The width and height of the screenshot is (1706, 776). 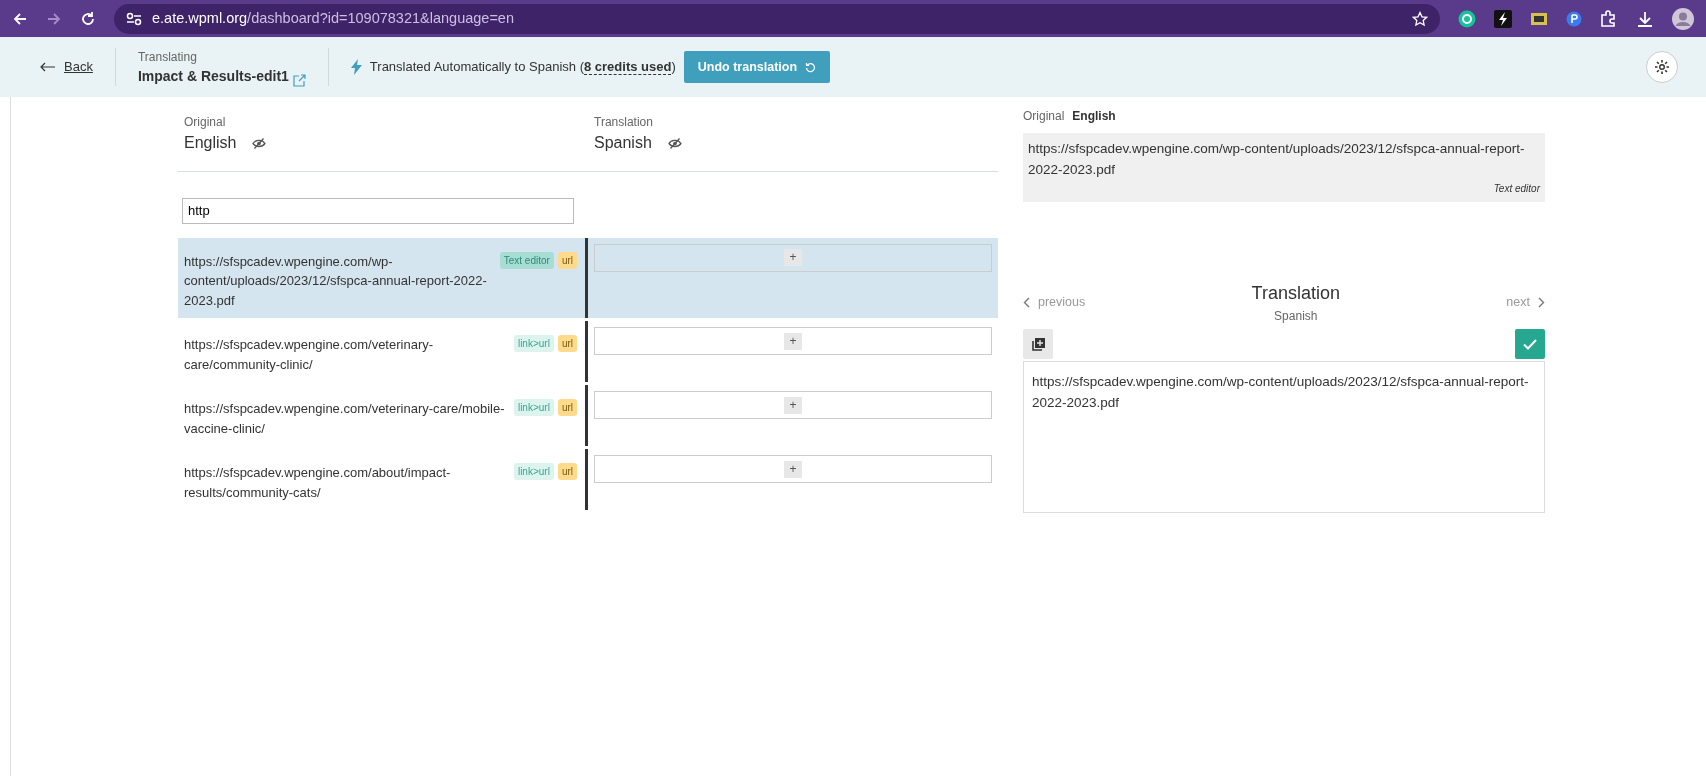 What do you see at coordinates (1277, 159) in the screenshot?
I see `original-text: https://sfspcadev.wpengine.com/wp-content/uploads/2023/12/sfspca-annual-report-2022-2023.pdf` at bounding box center [1277, 159].